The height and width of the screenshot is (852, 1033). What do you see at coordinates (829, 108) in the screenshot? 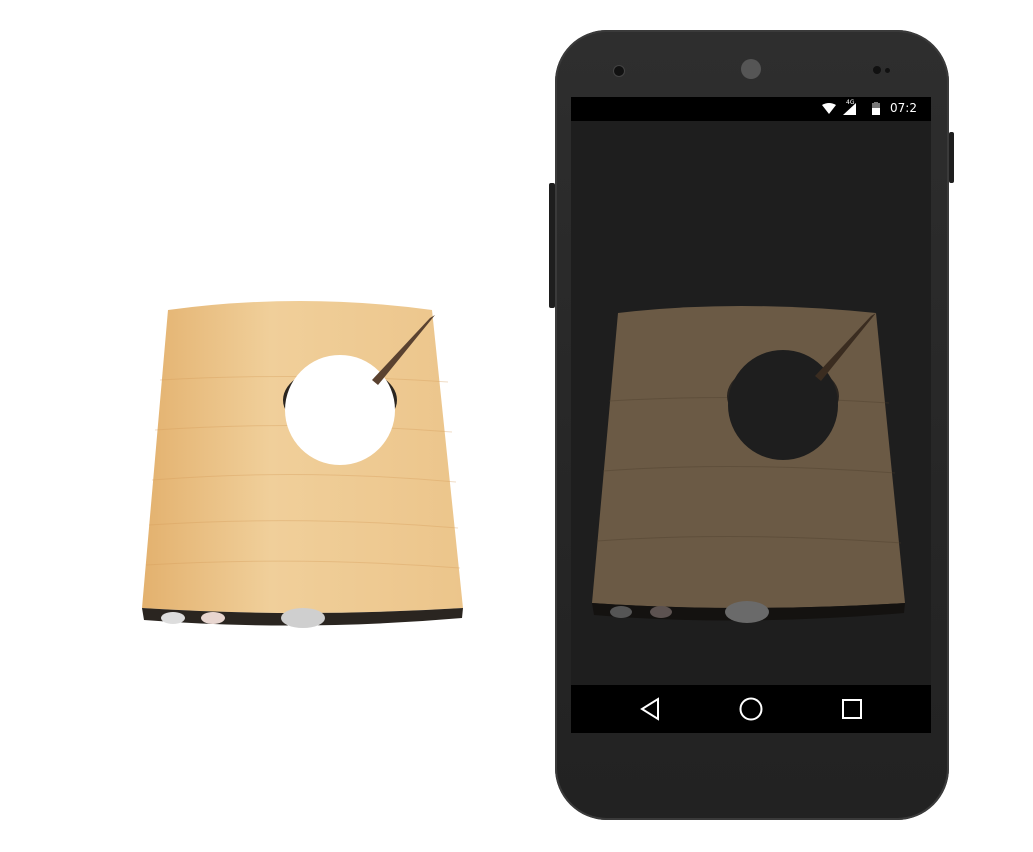
I see `wifi-icon` at bounding box center [829, 108].